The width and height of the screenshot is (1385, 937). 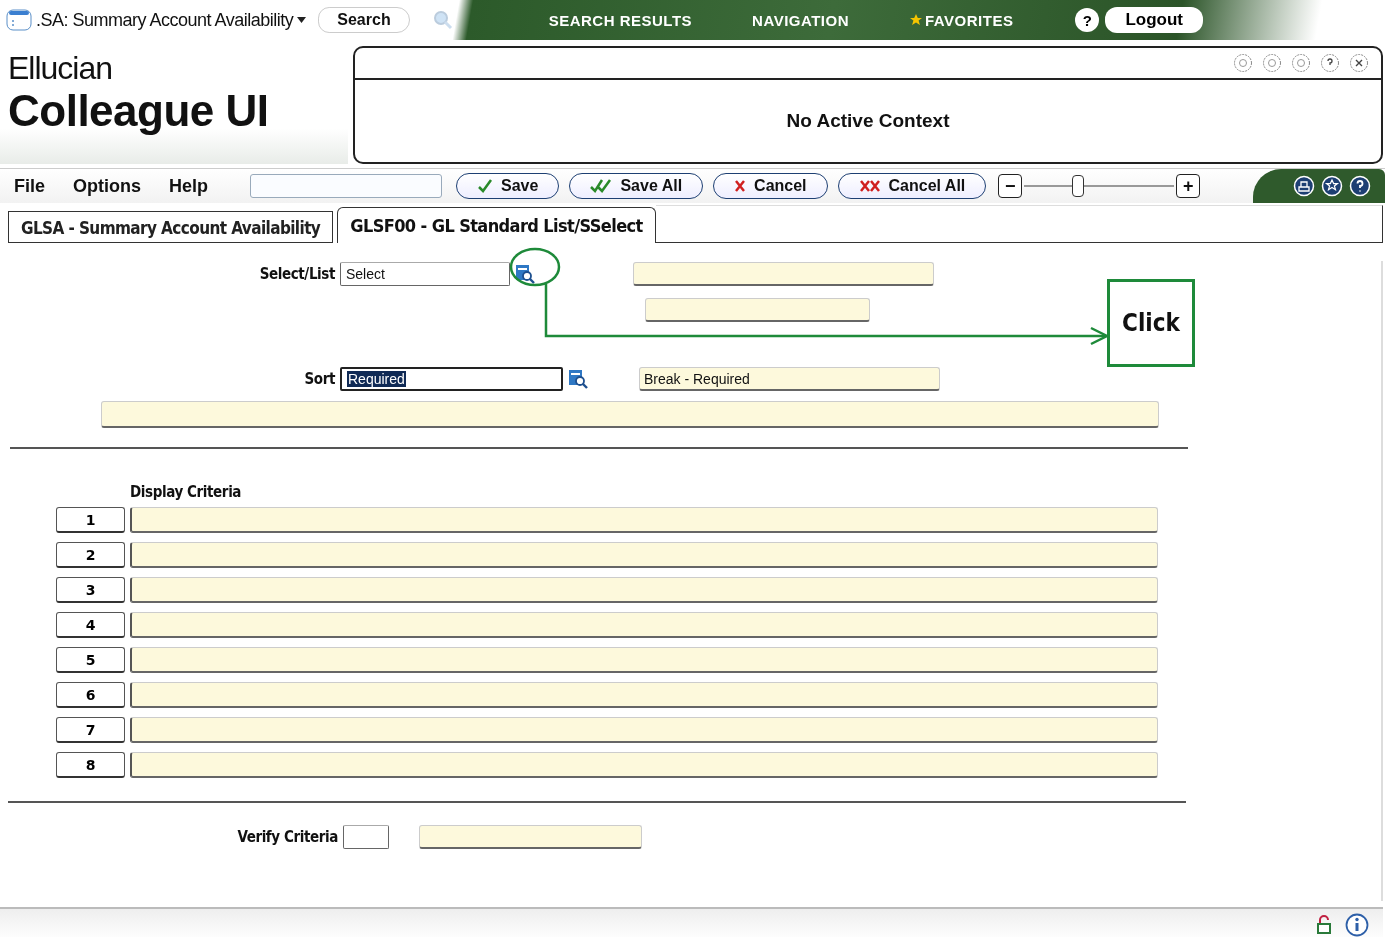 What do you see at coordinates (496, 225) in the screenshot?
I see `tab: GLSF00 - GL Standard List/SSelect` at bounding box center [496, 225].